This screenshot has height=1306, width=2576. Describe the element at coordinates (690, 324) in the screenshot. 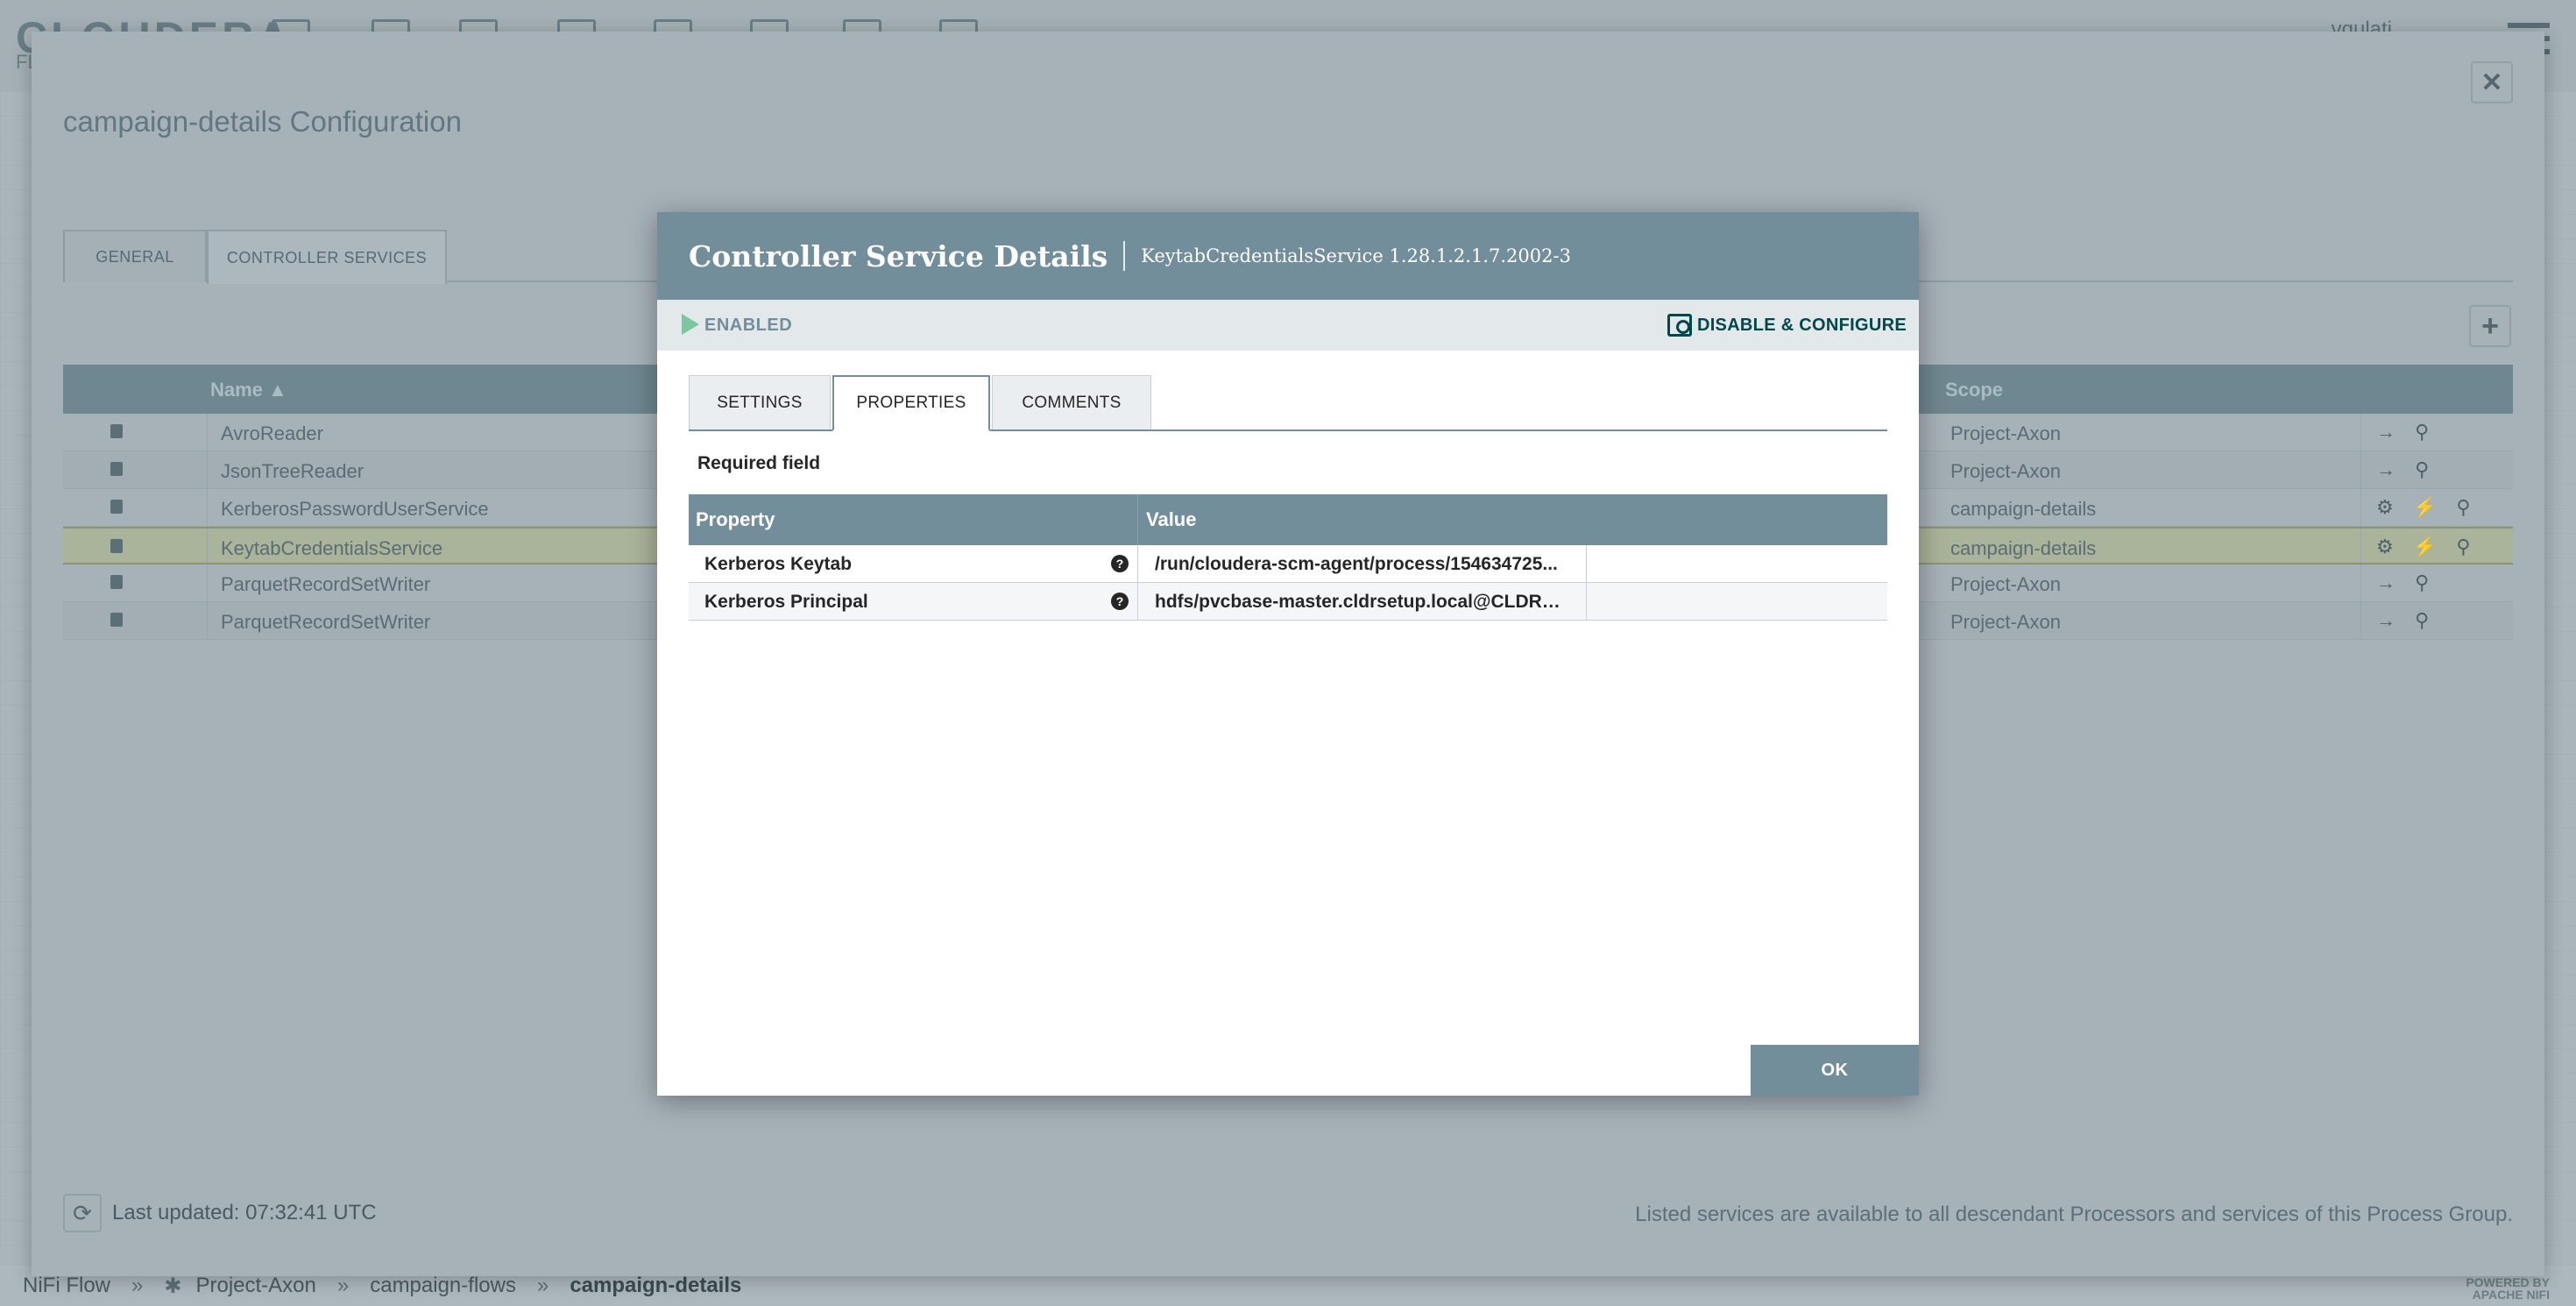

I see `enabled-play-icon` at that location.